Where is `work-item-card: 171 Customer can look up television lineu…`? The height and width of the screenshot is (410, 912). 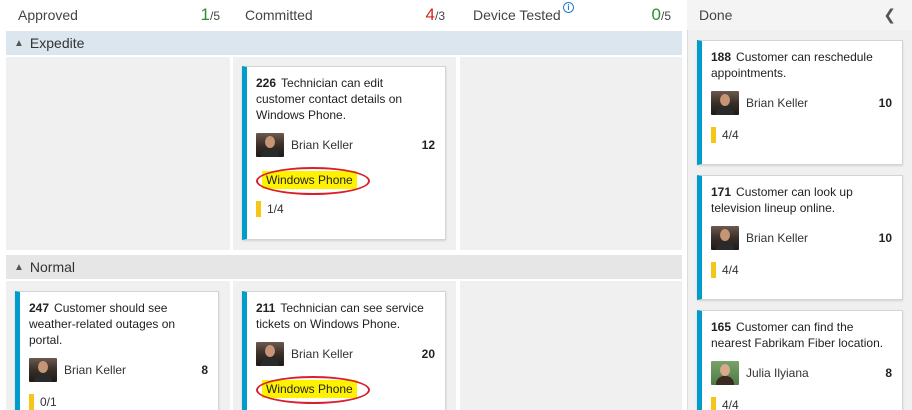
work-item-card: 171 Customer can look up television lineu… is located at coordinates (800, 237).